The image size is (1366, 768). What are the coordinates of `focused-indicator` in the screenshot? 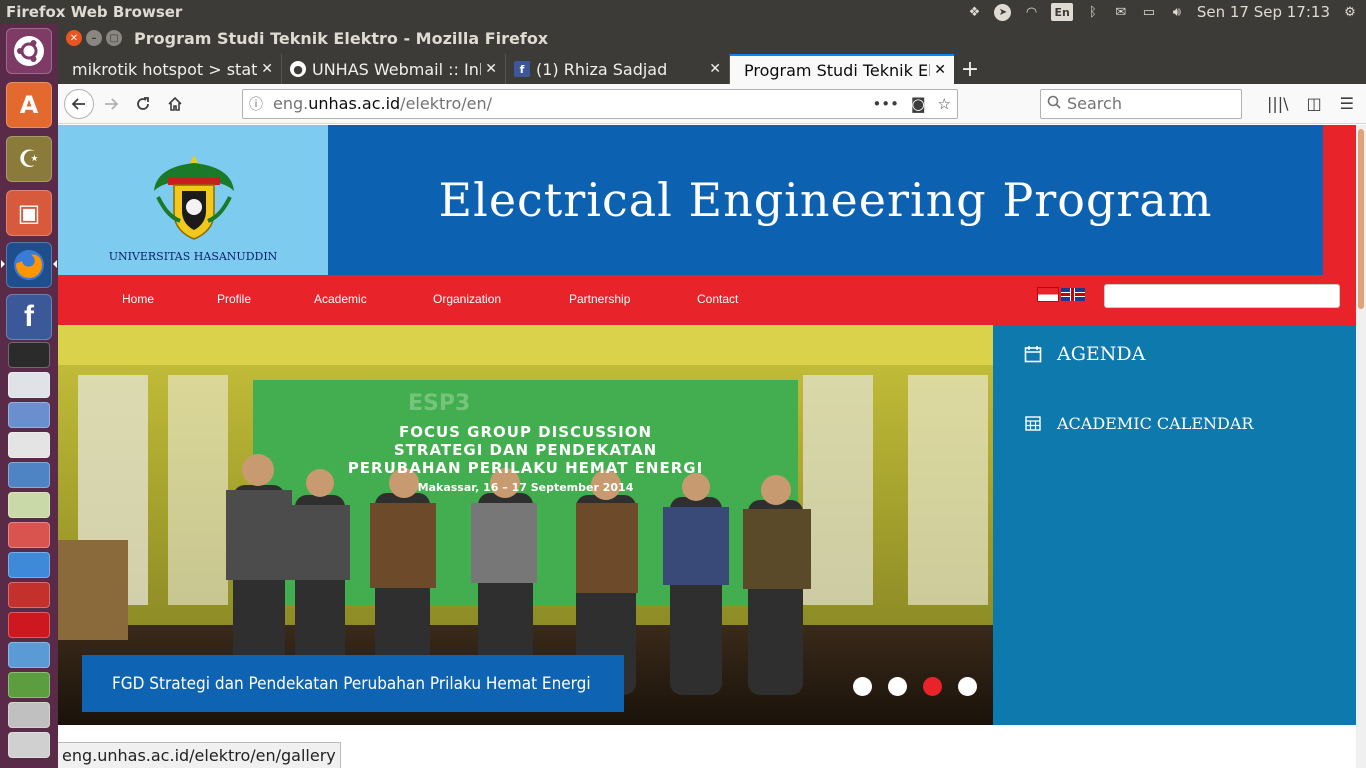 It's located at (55, 264).